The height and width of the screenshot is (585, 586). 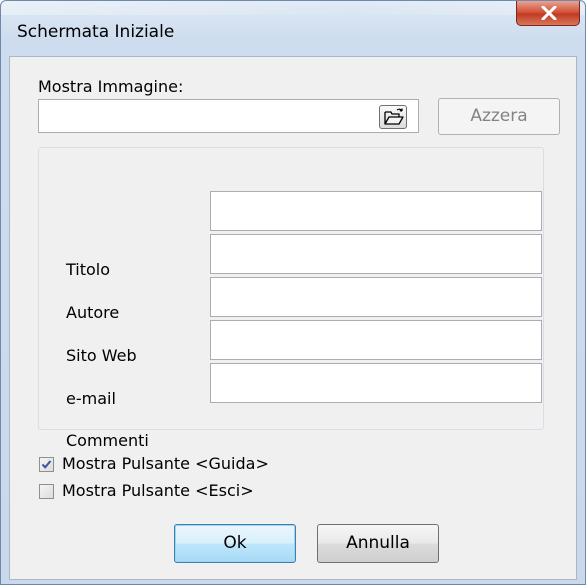 What do you see at coordinates (228, 116) in the screenshot?
I see `image-path-input` at bounding box center [228, 116].